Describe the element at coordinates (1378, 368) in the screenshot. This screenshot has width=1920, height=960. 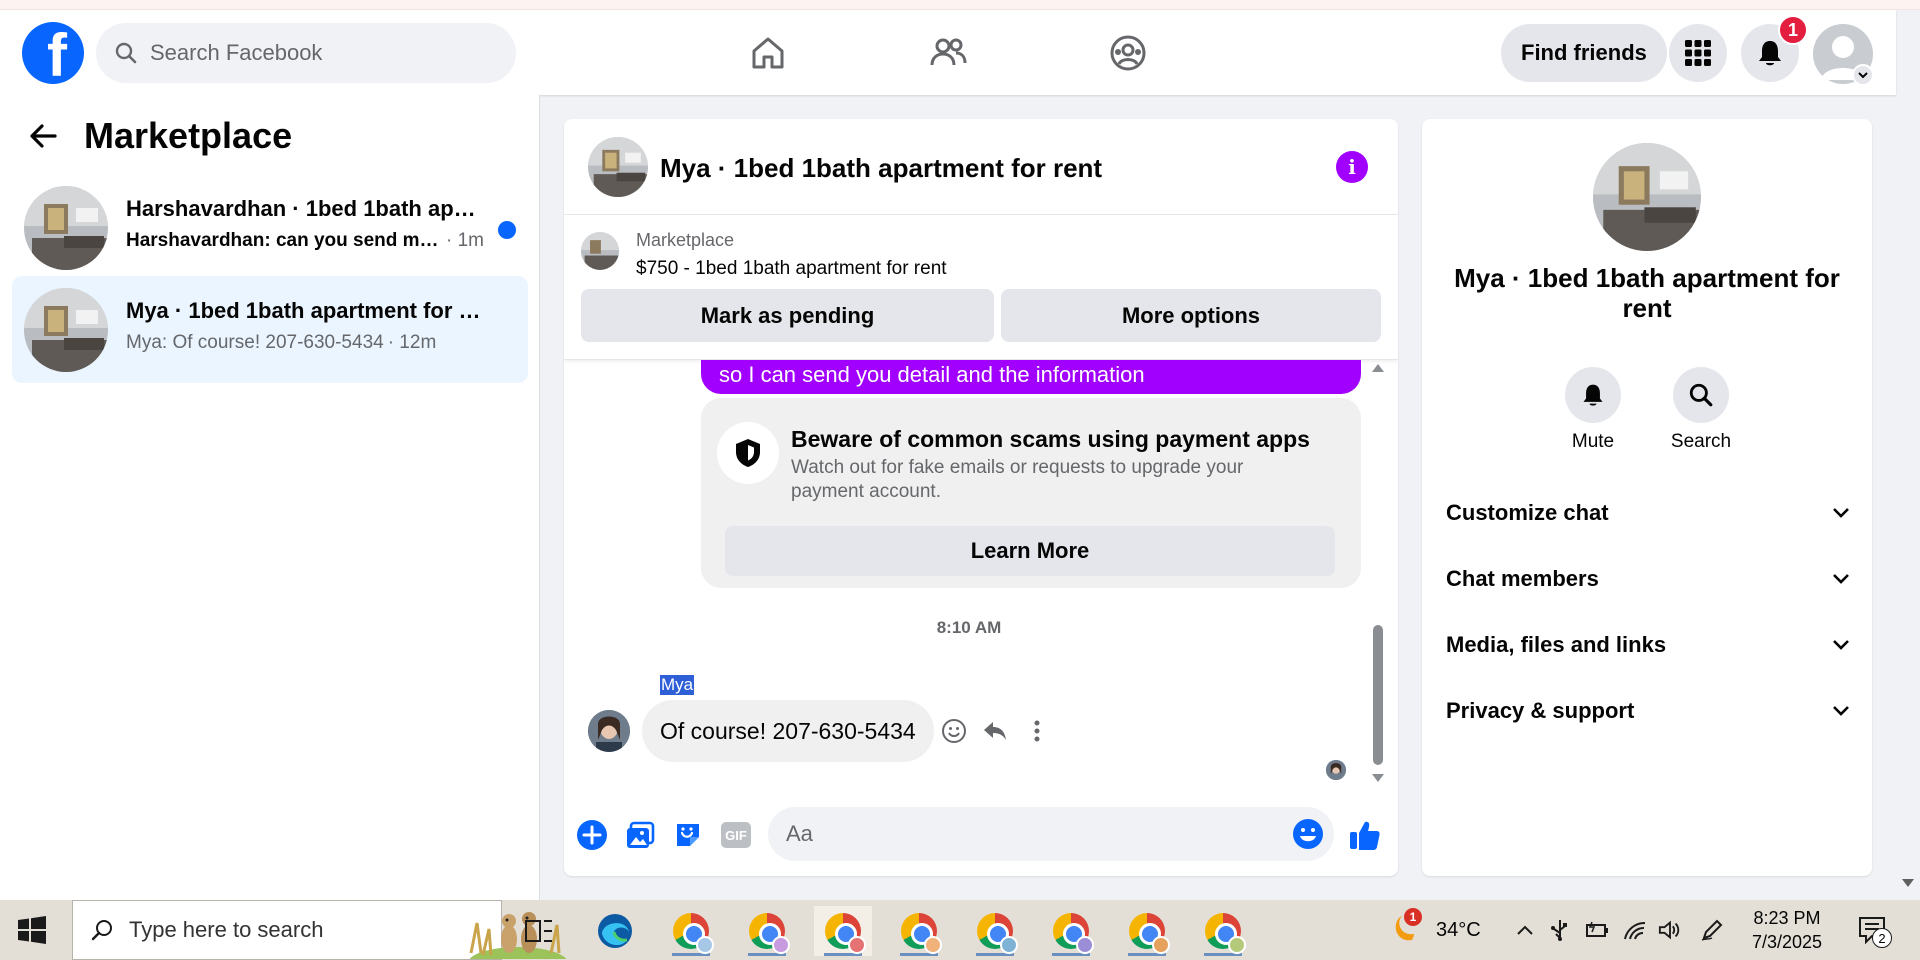
I see `scroll-up-arrow` at that location.